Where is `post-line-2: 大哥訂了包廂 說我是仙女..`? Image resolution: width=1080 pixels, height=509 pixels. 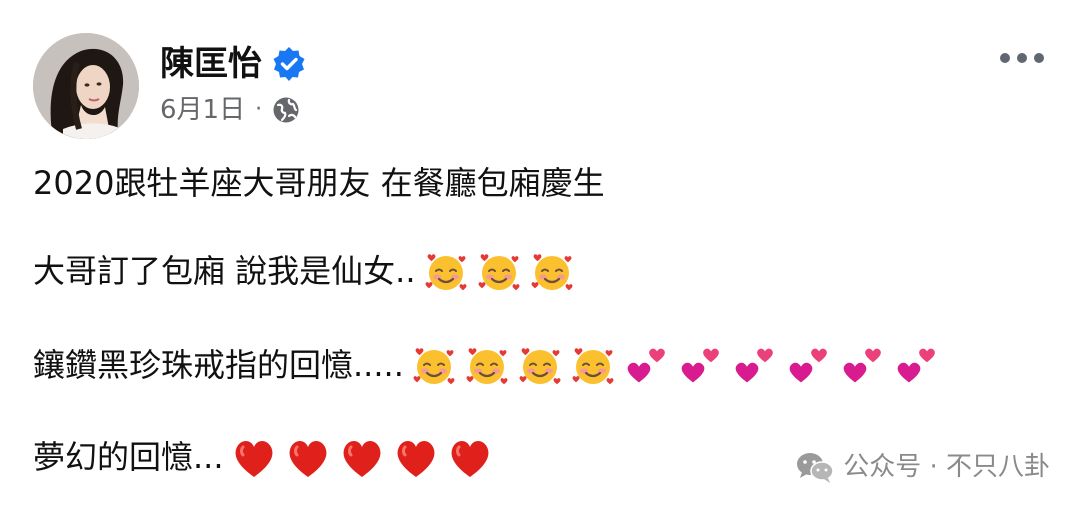 post-line-2: 大哥訂了包廂 說我是仙女.. is located at coordinates (304, 271).